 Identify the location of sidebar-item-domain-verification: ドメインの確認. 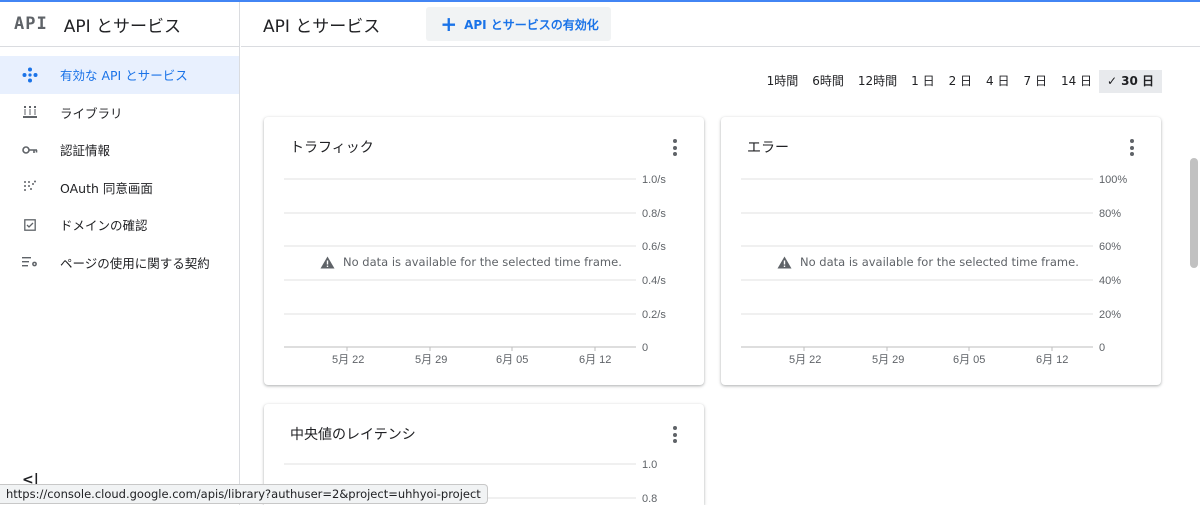
(119, 225).